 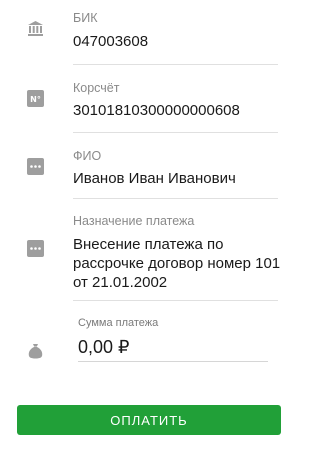 What do you see at coordinates (111, 41) in the screenshot?
I see `bik-value: 047003608` at bounding box center [111, 41].